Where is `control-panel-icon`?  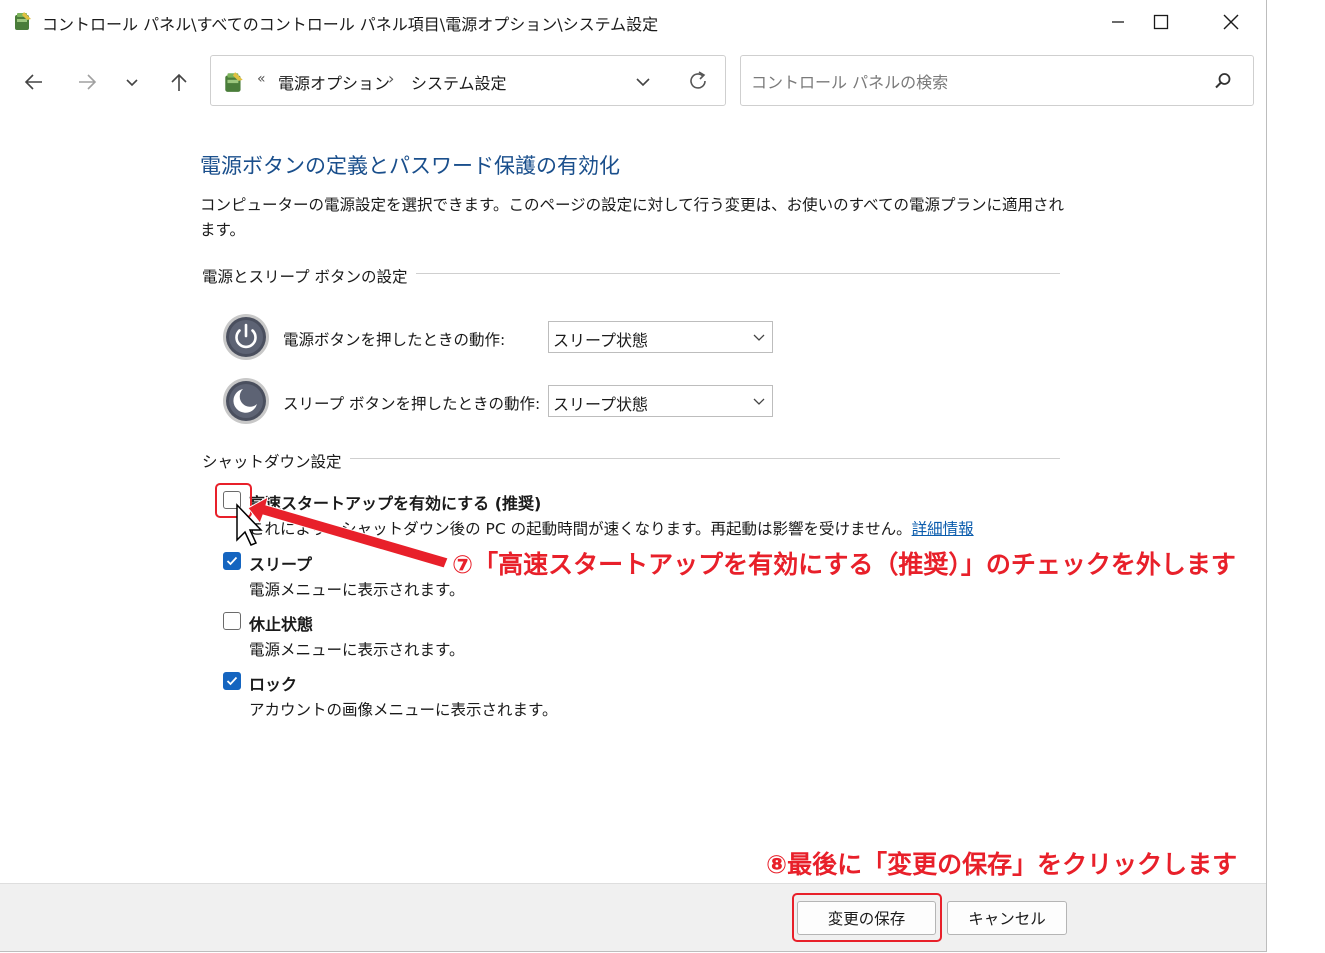 control-panel-icon is located at coordinates (234, 82).